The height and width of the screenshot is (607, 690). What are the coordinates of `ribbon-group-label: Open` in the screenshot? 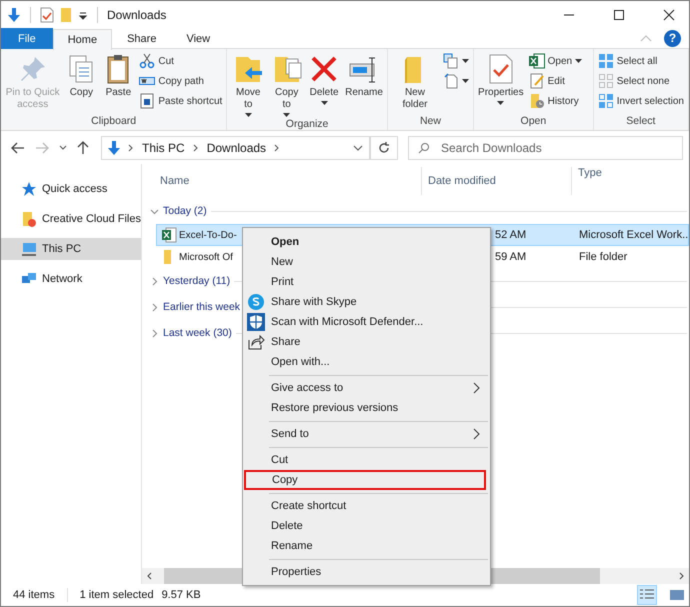 It's located at (534, 122).